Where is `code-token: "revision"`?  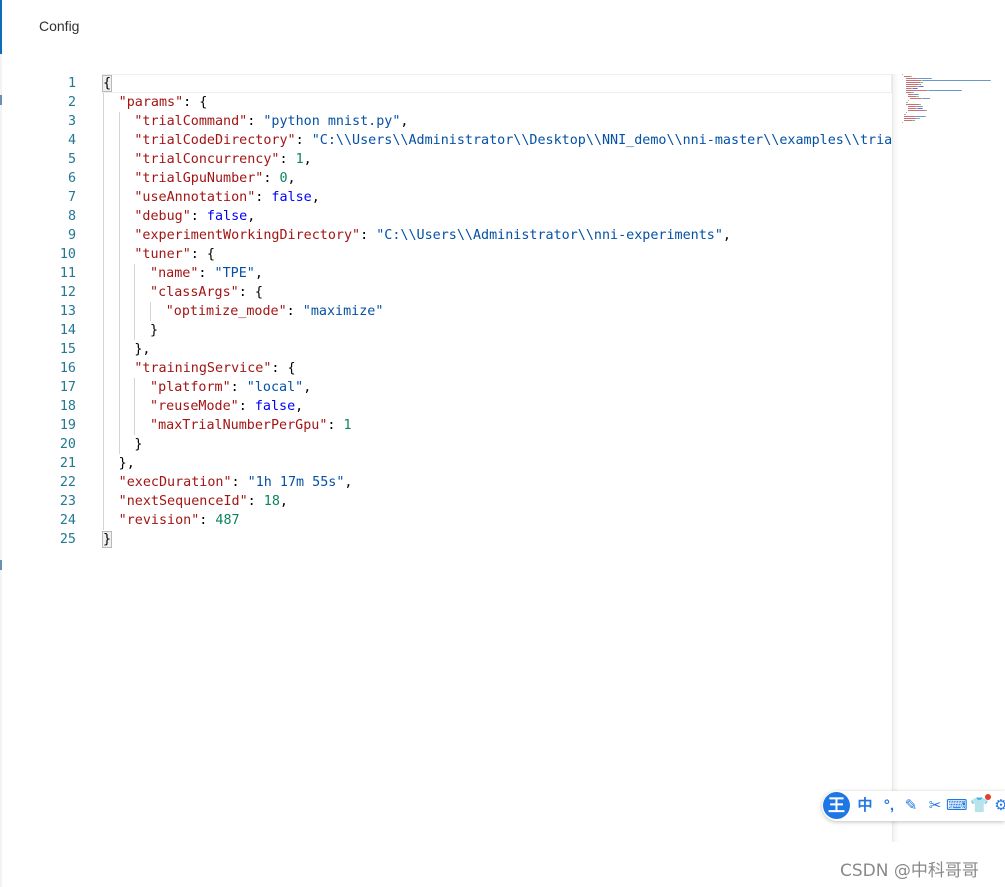
code-token: "revision" is located at coordinates (159, 520).